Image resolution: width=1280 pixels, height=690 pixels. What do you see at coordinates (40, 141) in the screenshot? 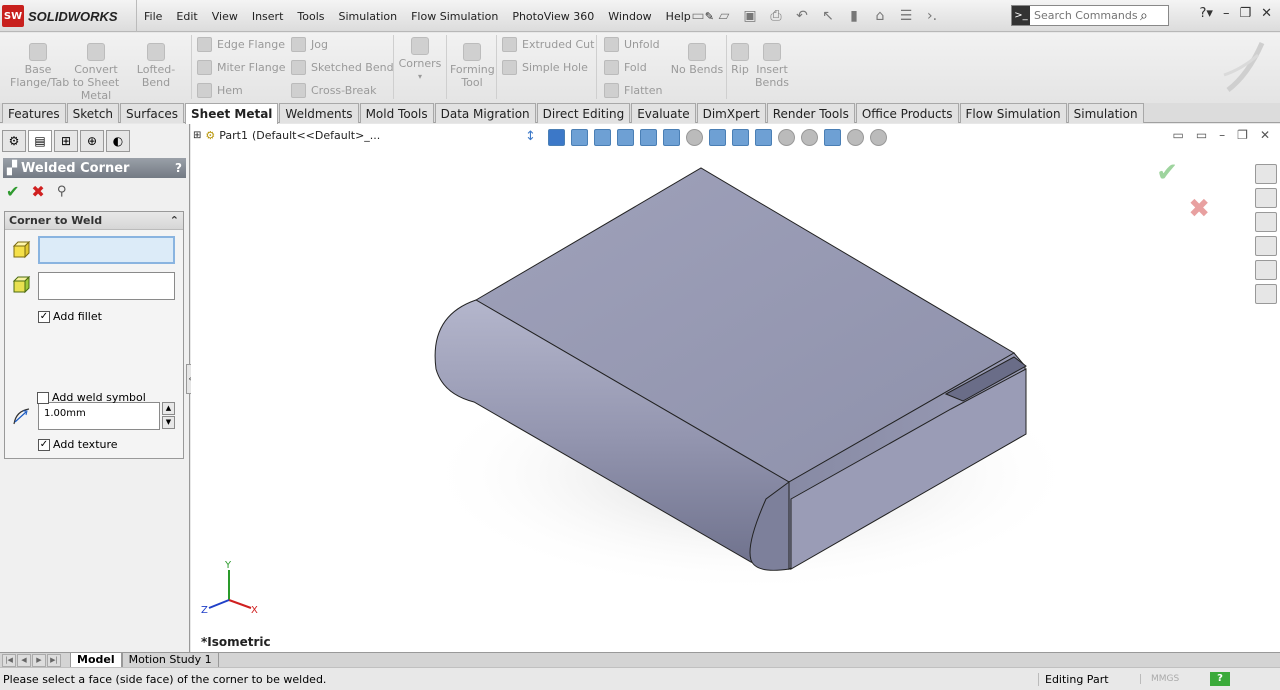
I see `property-manager-tab-icon: ▤` at bounding box center [40, 141].